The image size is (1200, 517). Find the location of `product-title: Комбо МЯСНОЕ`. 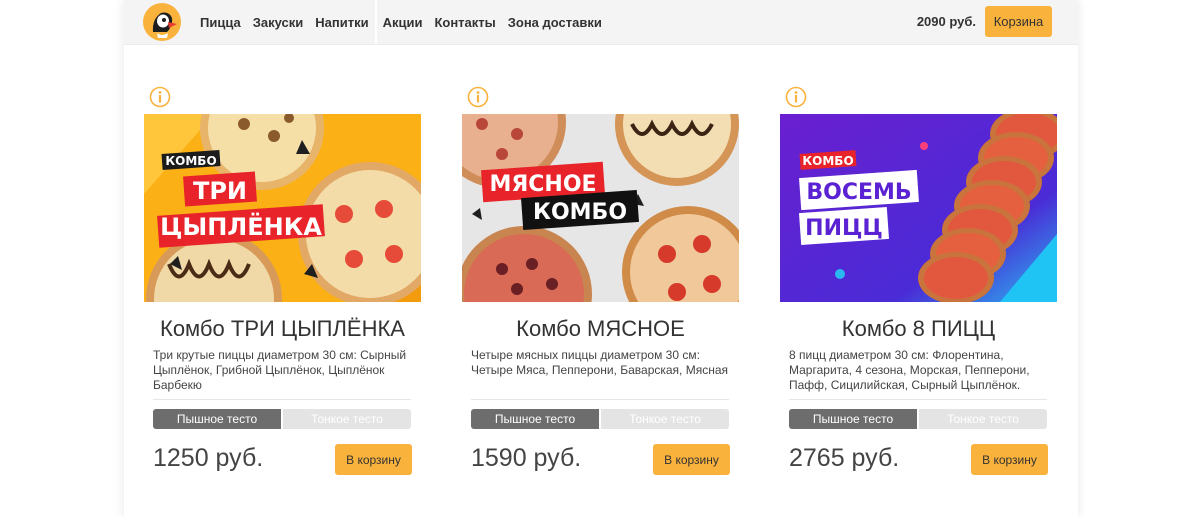

product-title: Комбо МЯСНОЕ is located at coordinates (600, 328).